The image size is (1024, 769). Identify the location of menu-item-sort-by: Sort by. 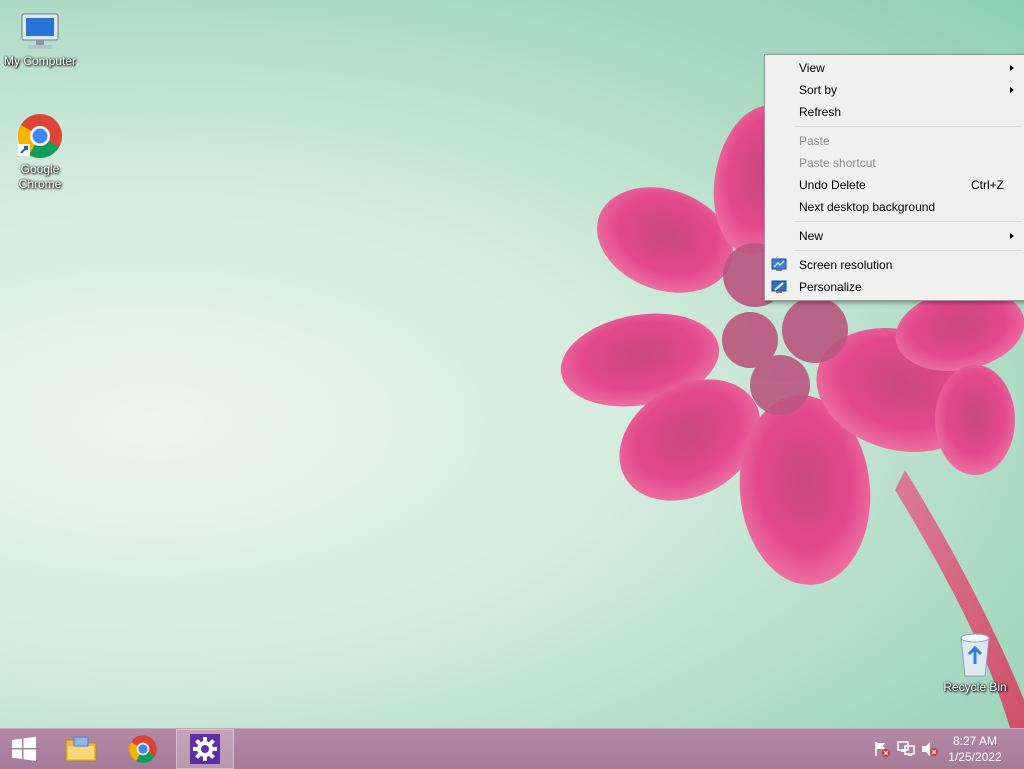
(894, 90).